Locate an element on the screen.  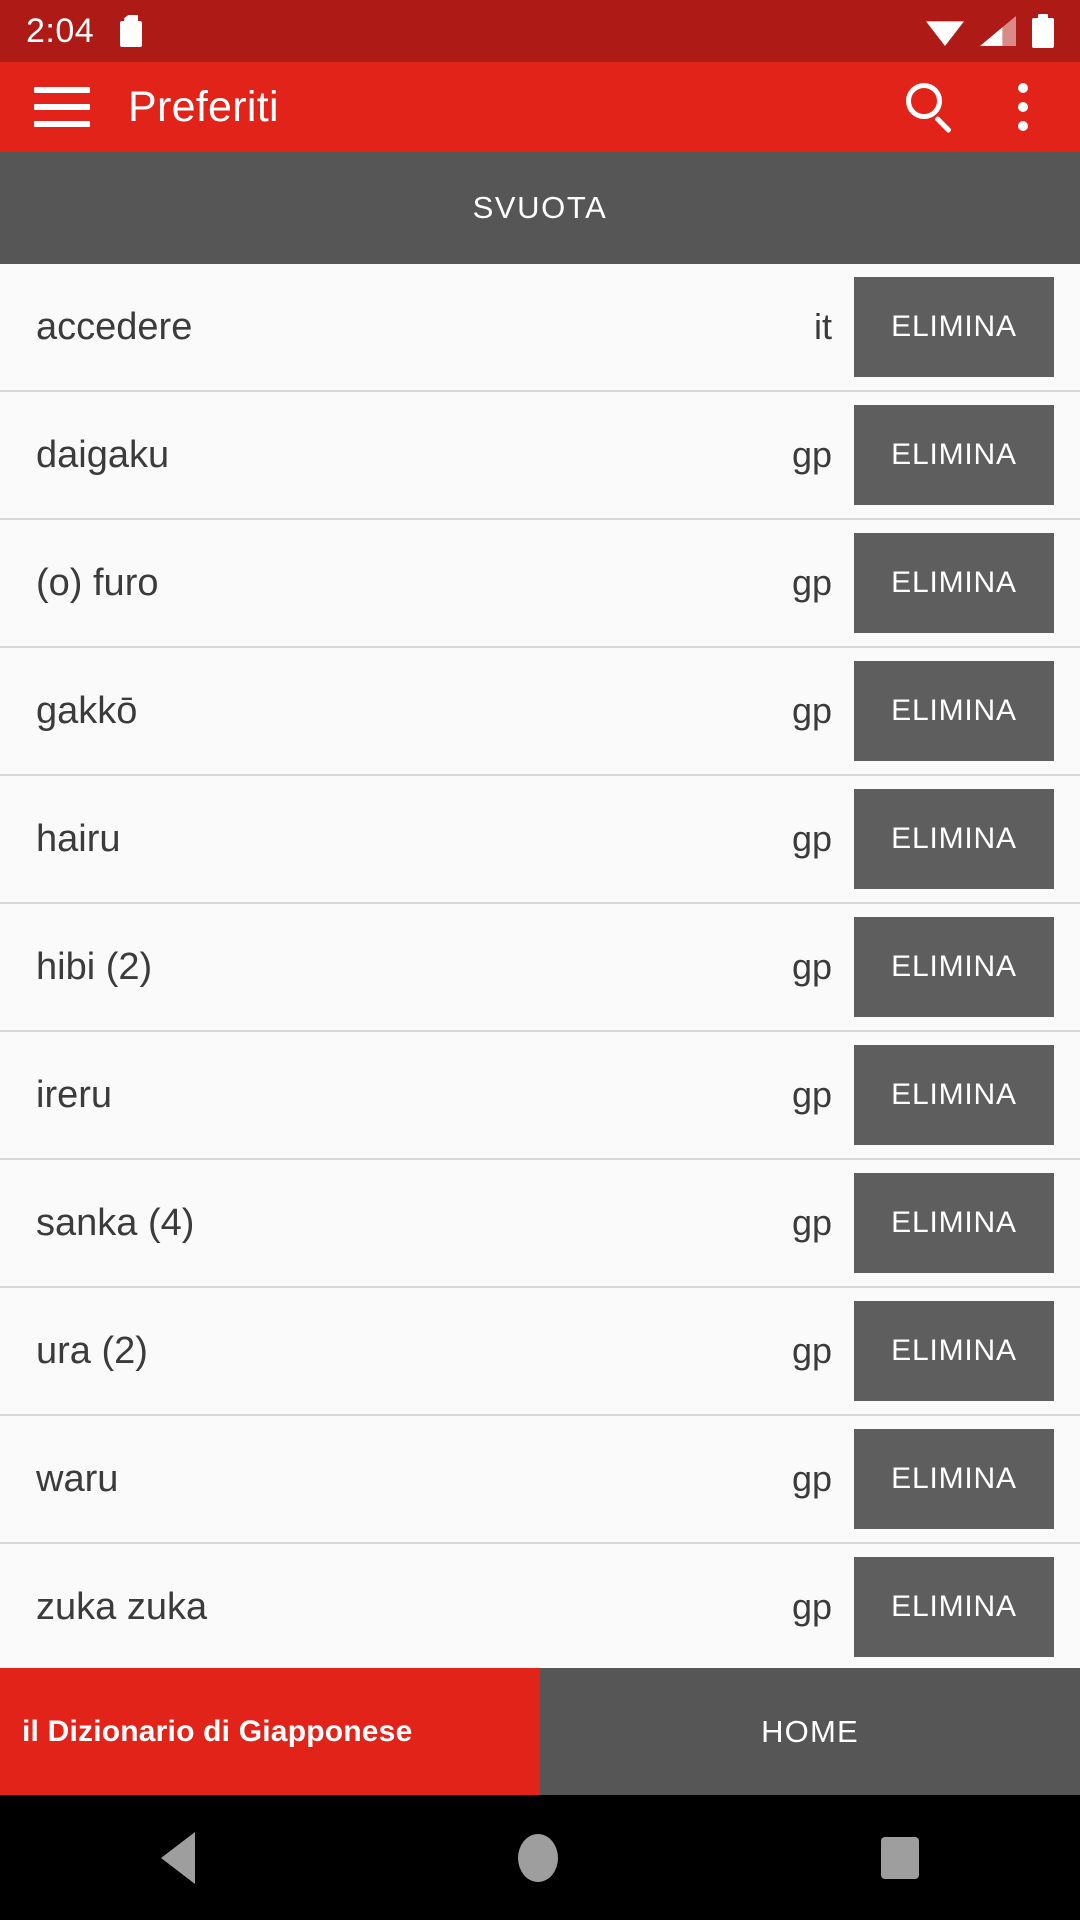
sd-card-icon is located at coordinates (131, 31).